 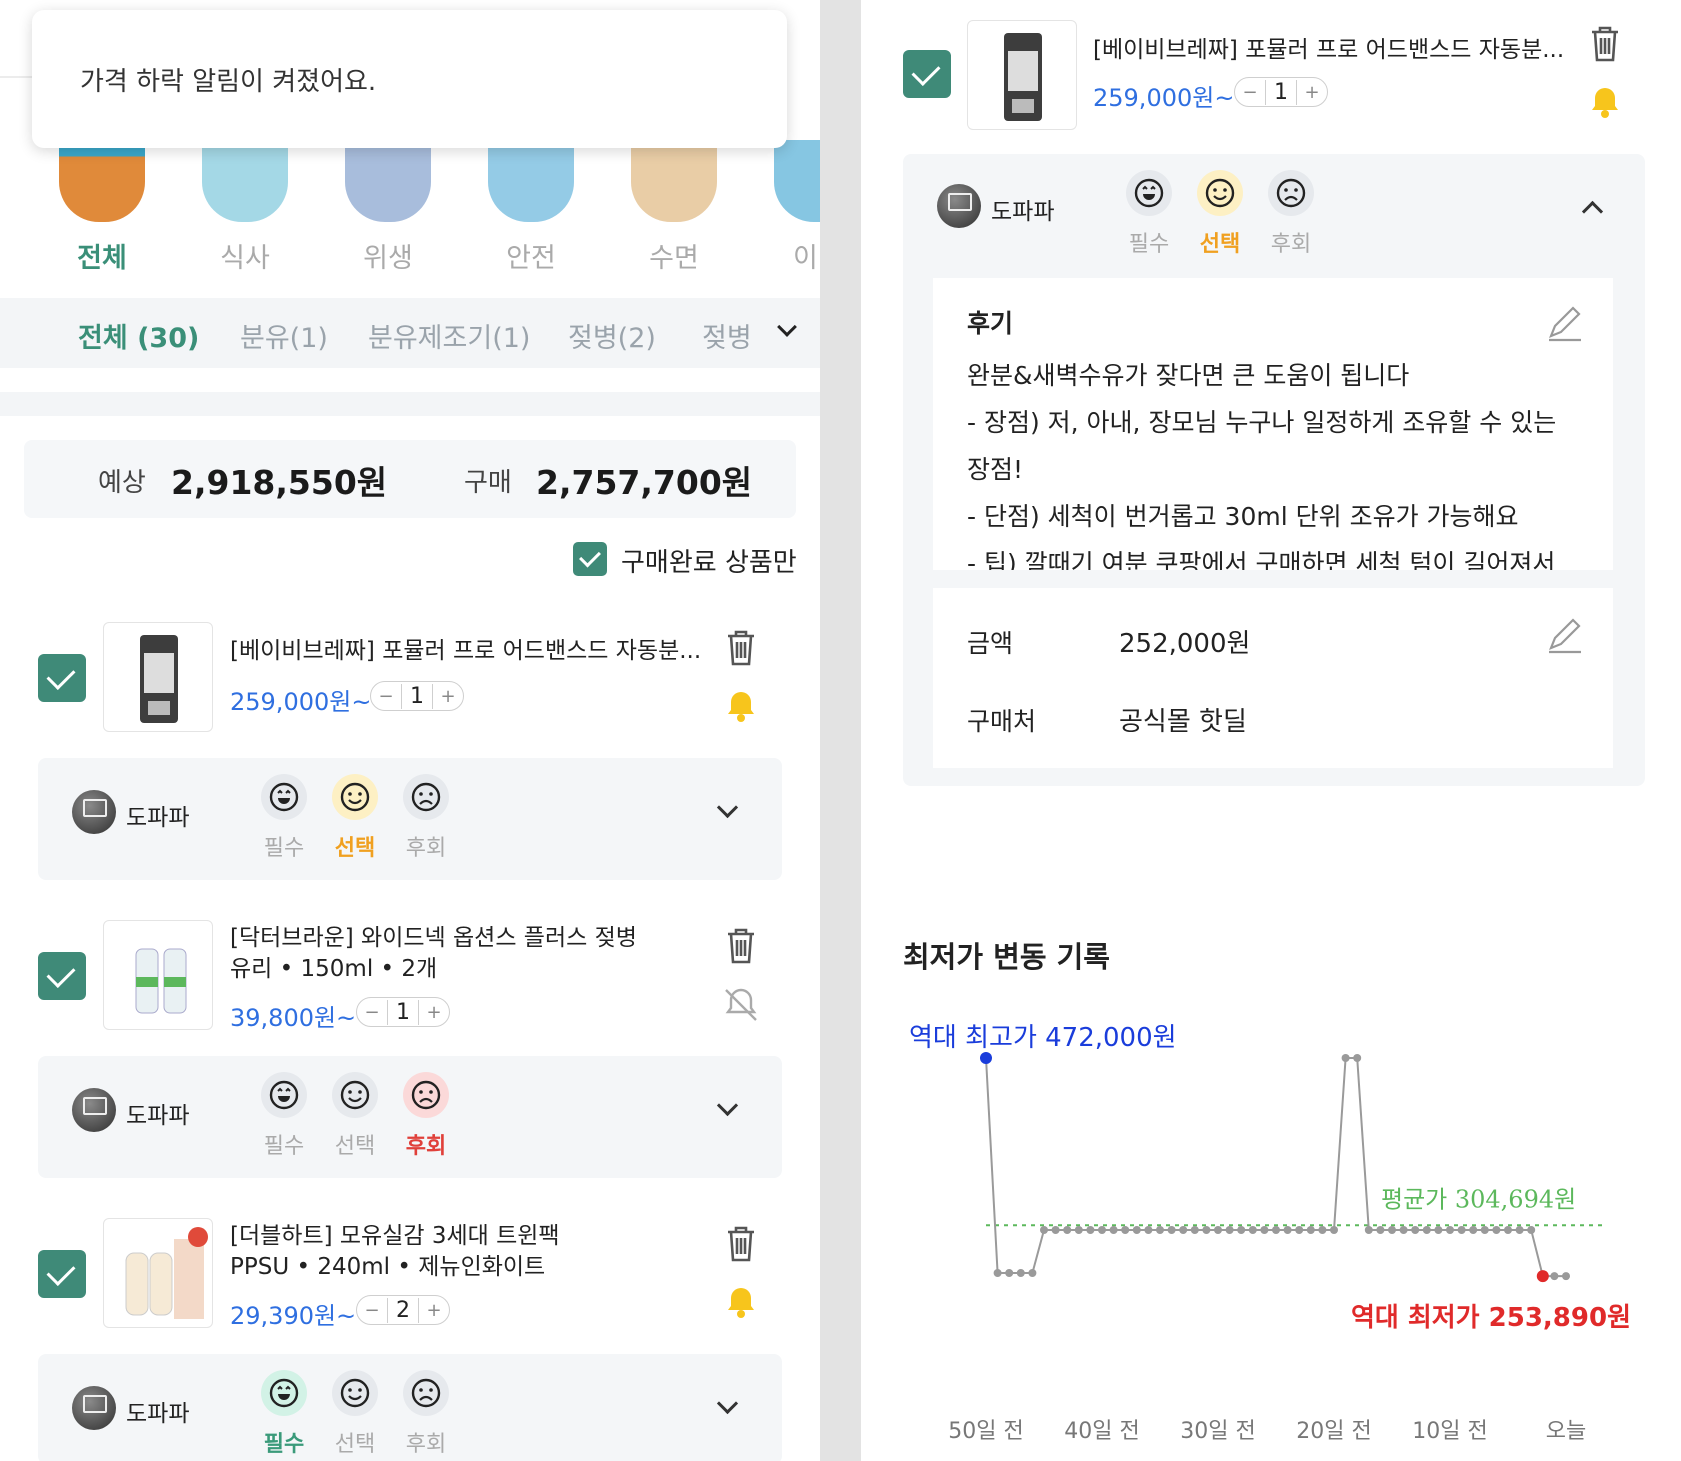 I want to click on category-sleep: 수면, so click(x=674, y=207).